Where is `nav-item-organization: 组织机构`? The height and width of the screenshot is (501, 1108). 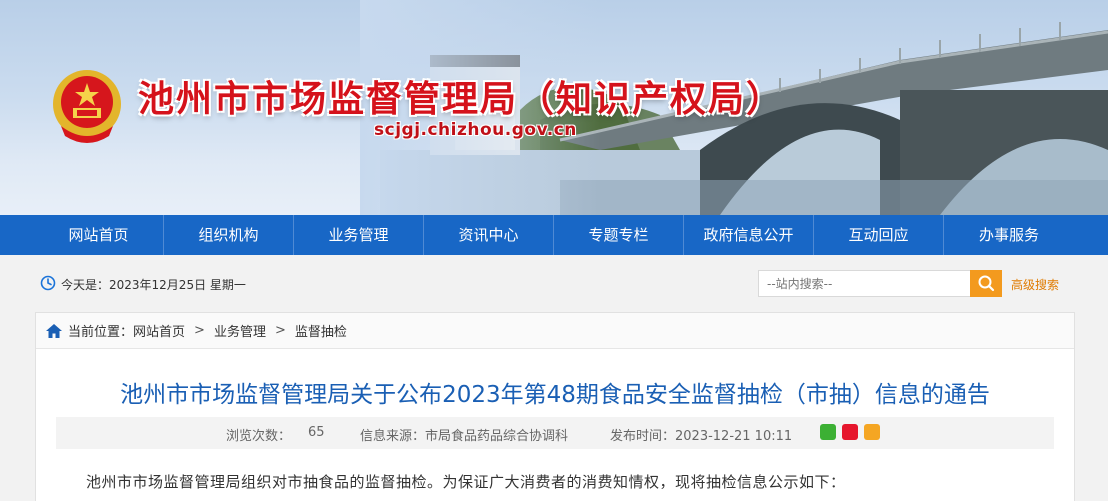 nav-item-organization: 组织机构 is located at coordinates (229, 235).